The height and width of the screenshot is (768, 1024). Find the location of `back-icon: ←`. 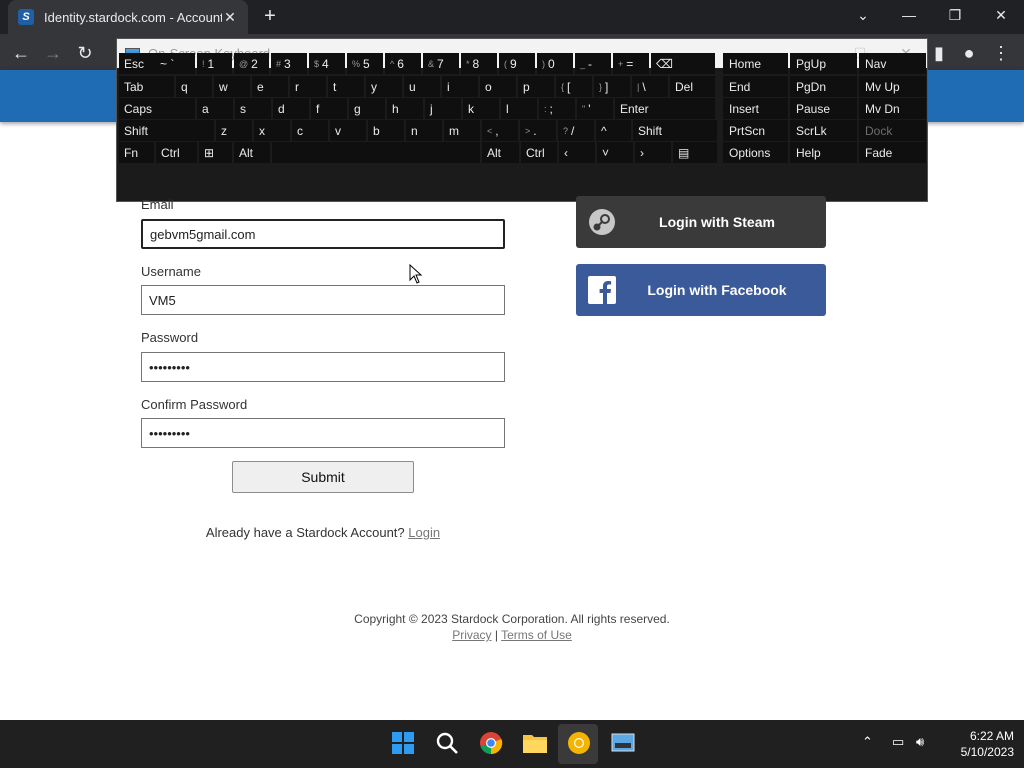

back-icon: ← is located at coordinates (21, 53).